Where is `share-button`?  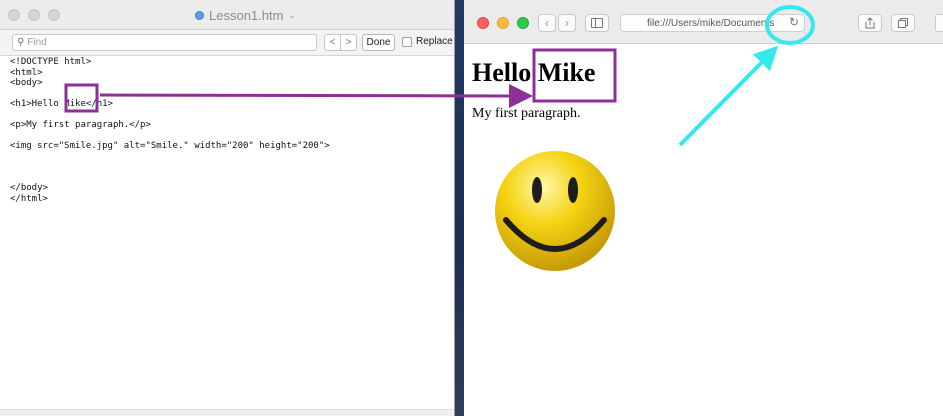 share-button is located at coordinates (870, 23).